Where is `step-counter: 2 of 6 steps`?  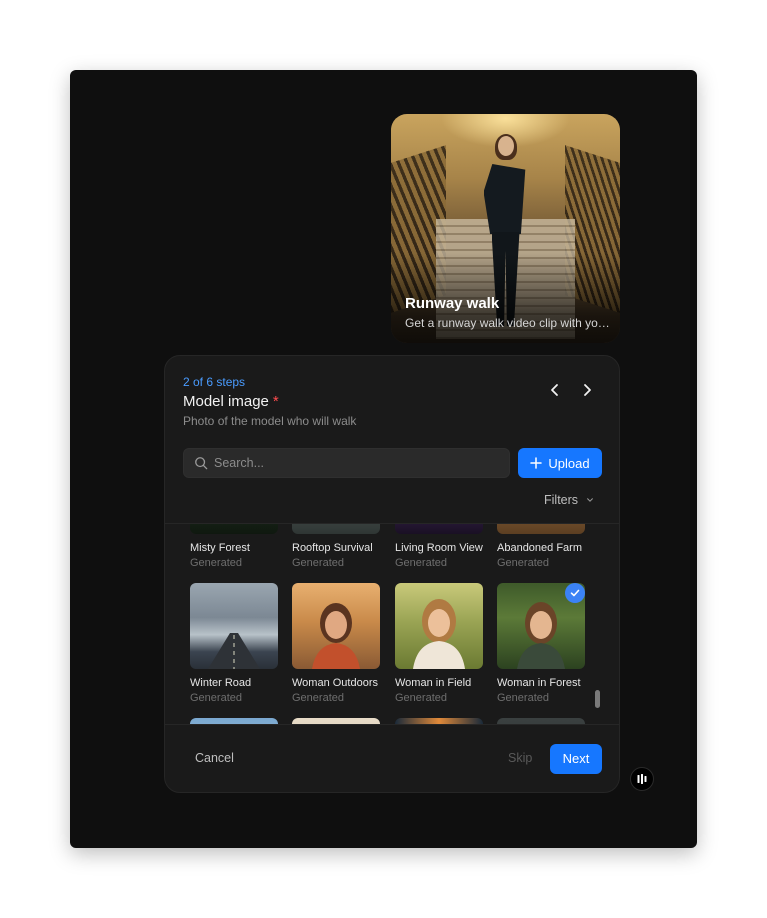 step-counter: 2 of 6 steps is located at coordinates (214, 382).